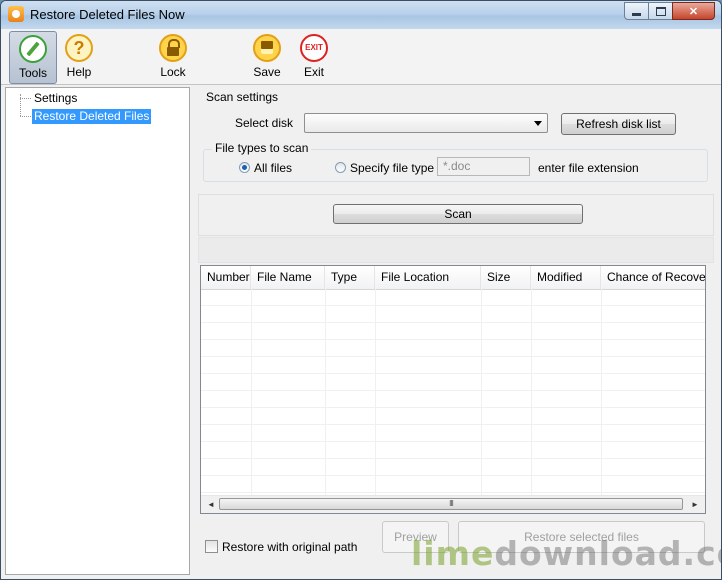 The width and height of the screenshot is (722, 580). What do you see at coordinates (211, 504) in the screenshot?
I see `scroll-left-icon: ◄` at bounding box center [211, 504].